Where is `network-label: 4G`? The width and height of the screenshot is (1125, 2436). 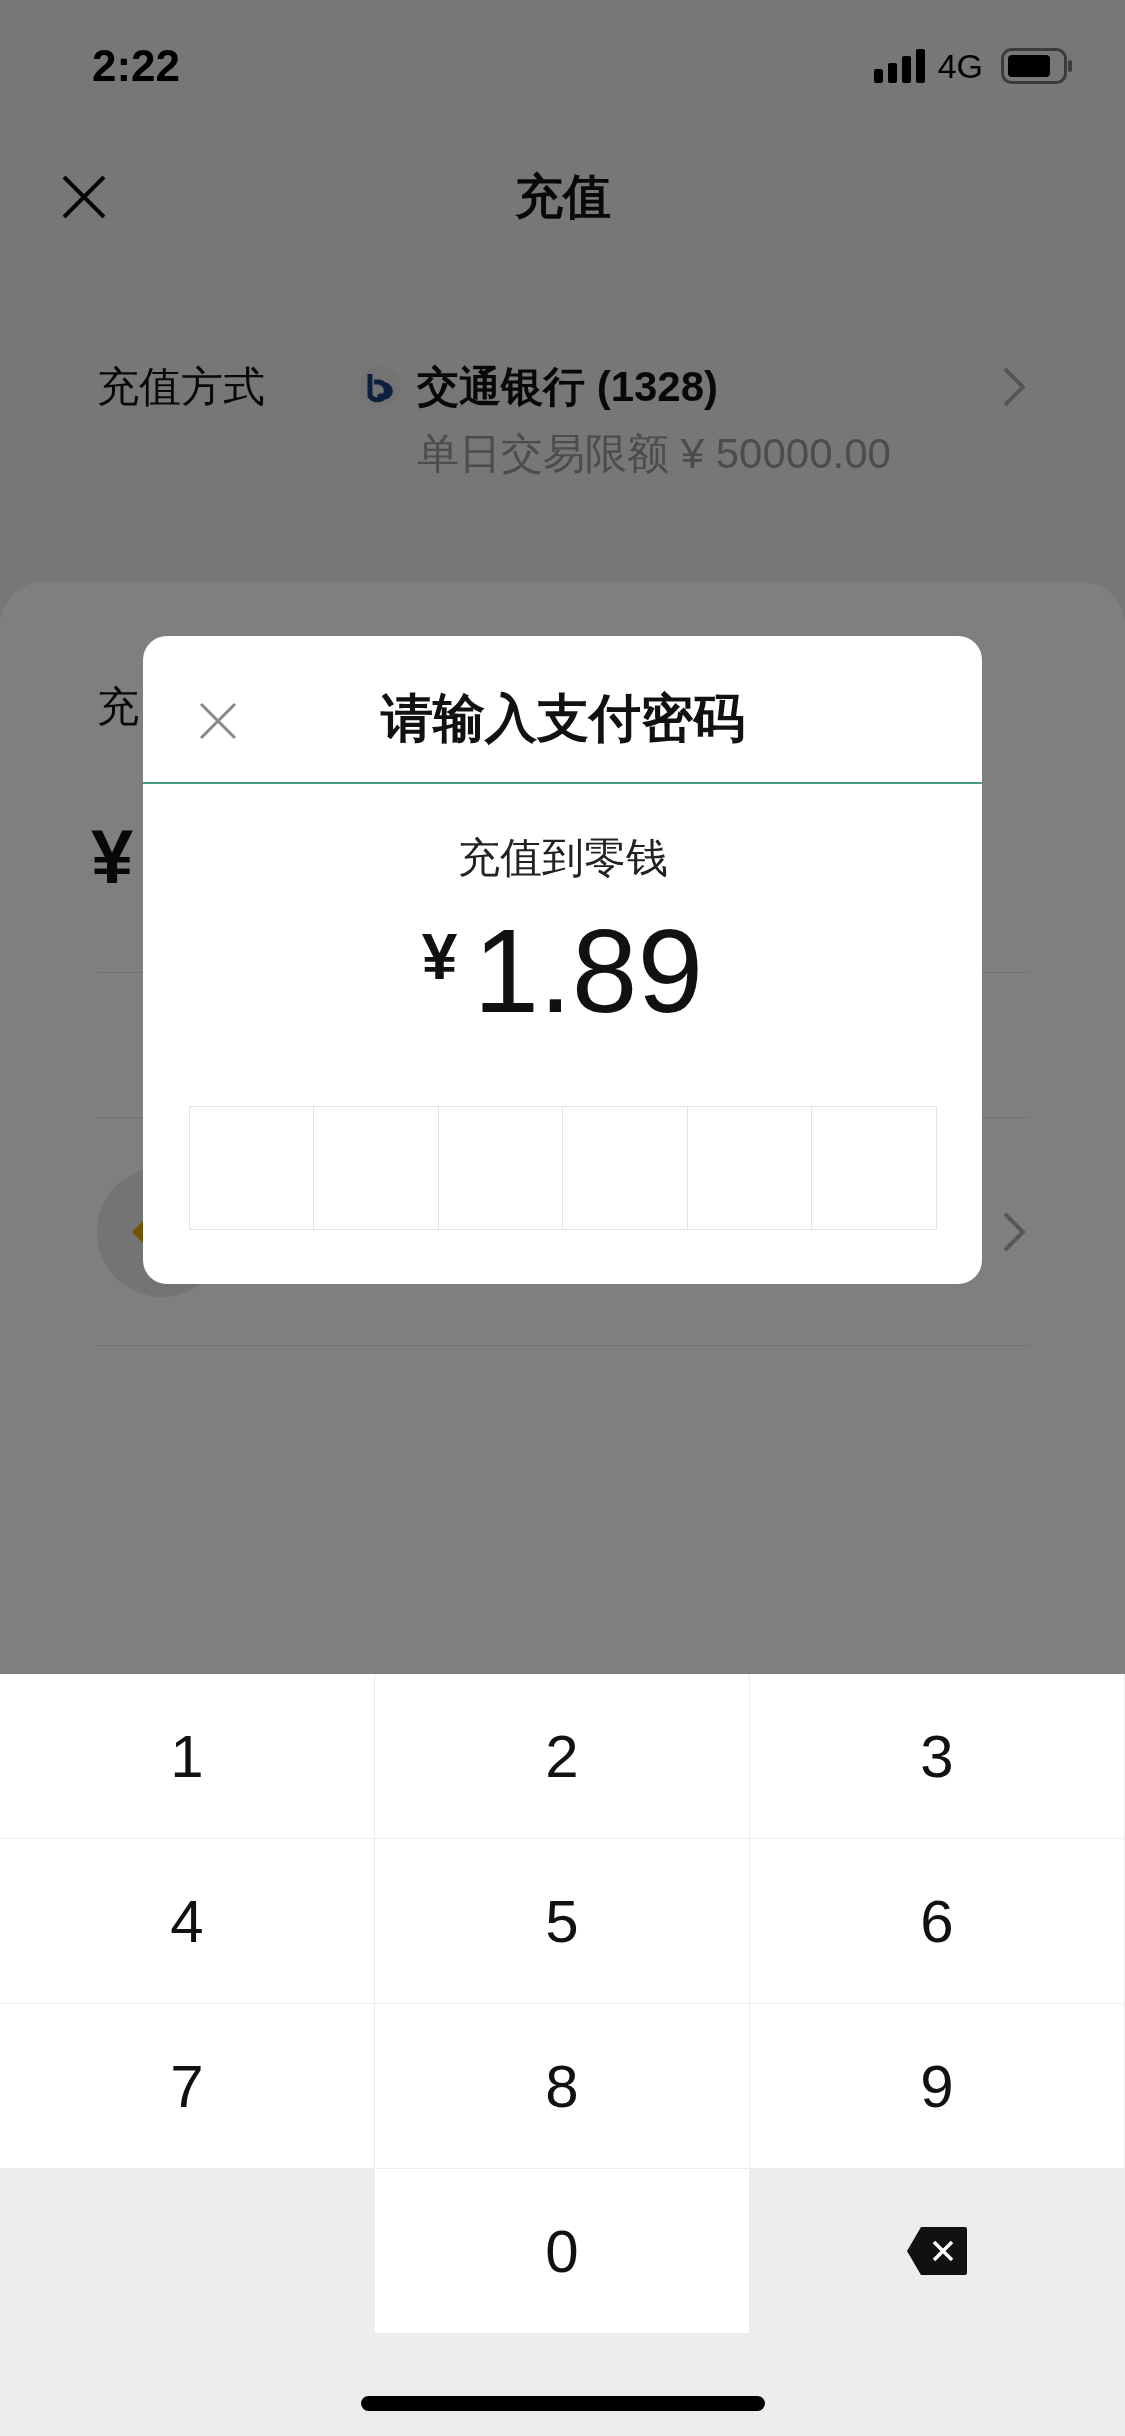
network-label: 4G is located at coordinates (960, 66).